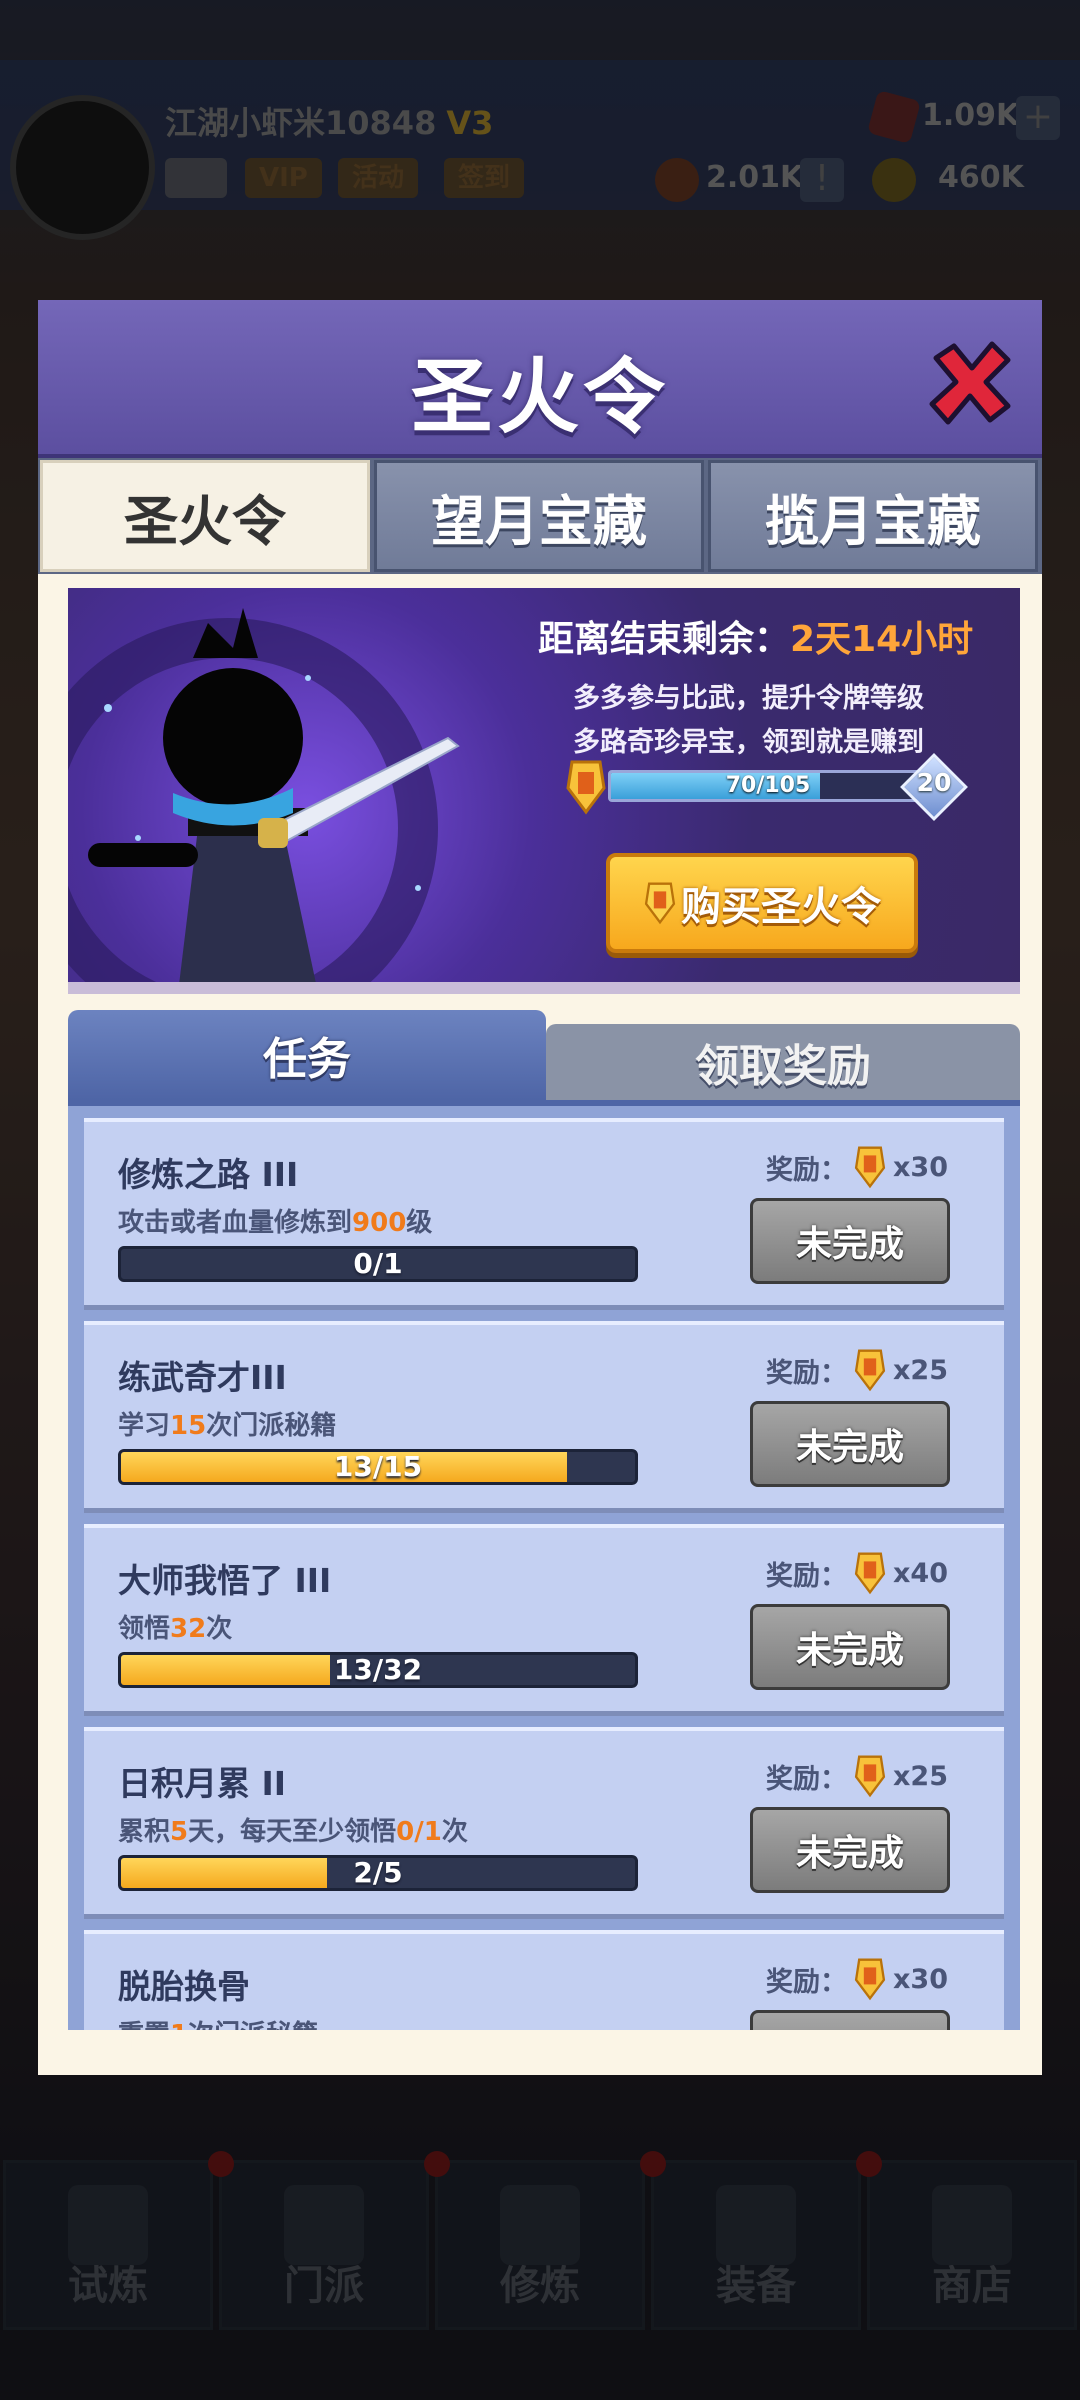 The image size is (1080, 2400). Describe the element at coordinates (934, 782) in the screenshot. I see `pass-level: 20` at that location.